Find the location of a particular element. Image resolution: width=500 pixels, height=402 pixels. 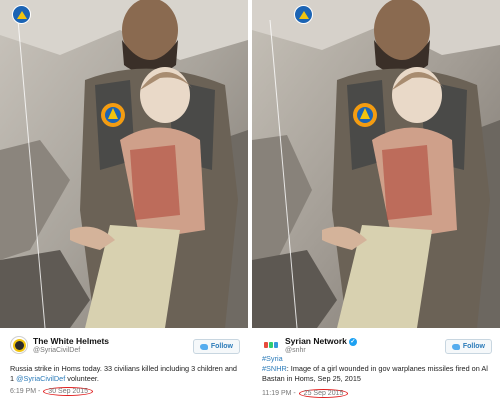

syrian-network-avatar is located at coordinates (271, 345).